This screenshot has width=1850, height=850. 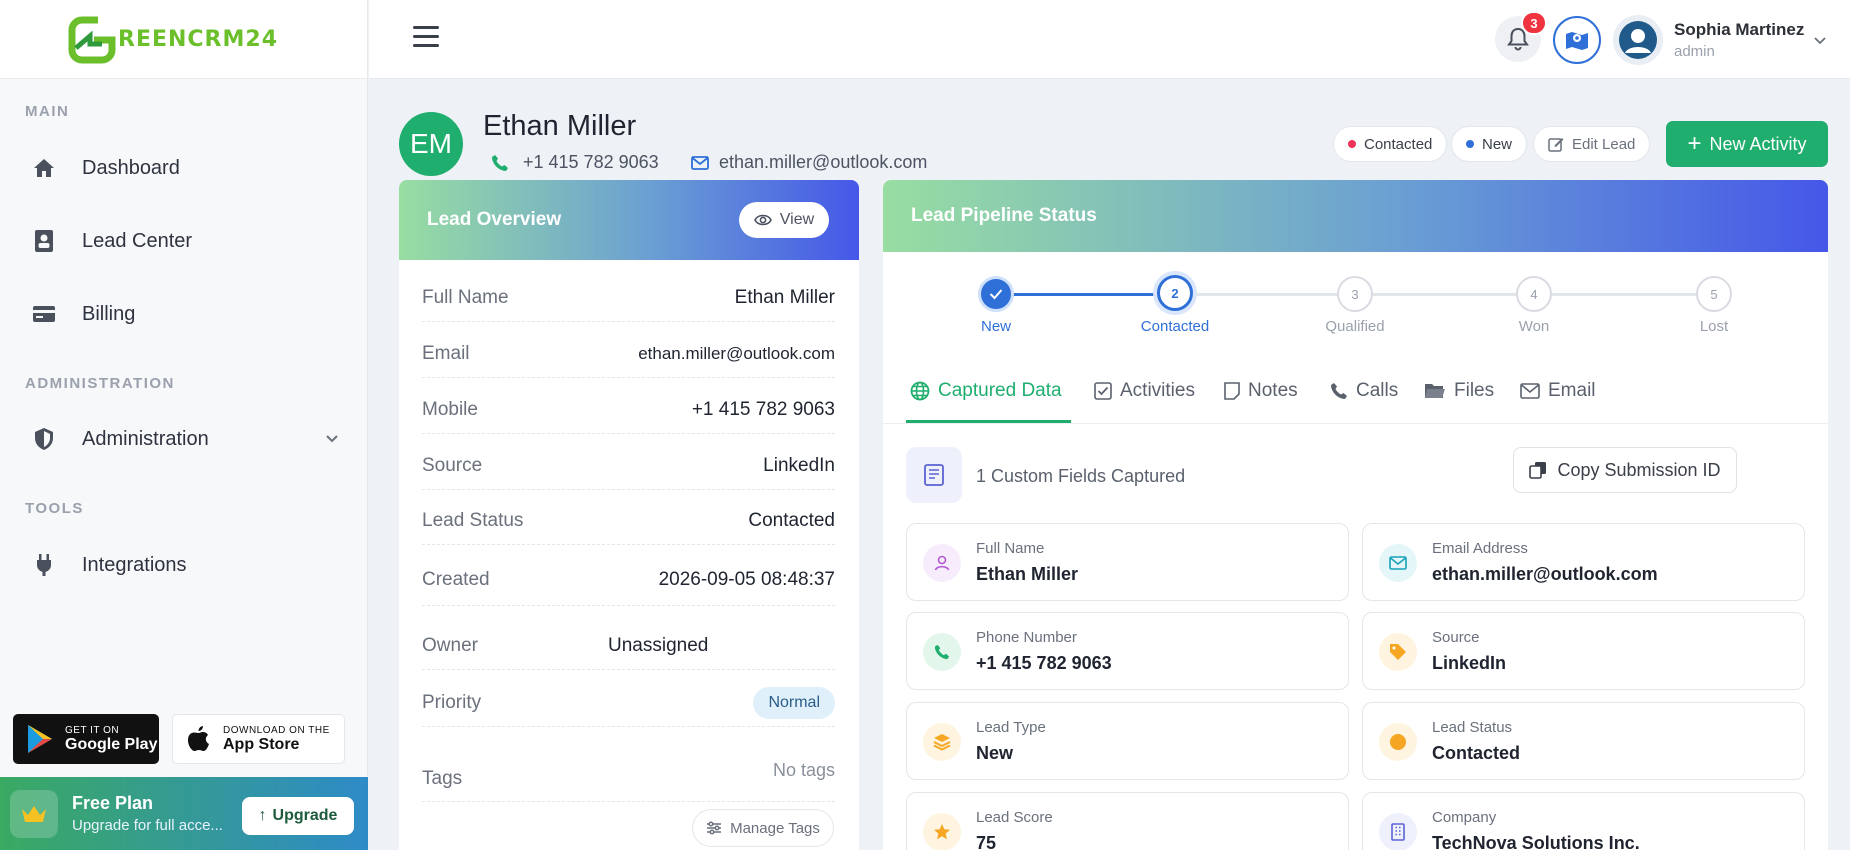 I want to click on chevron-down-icon, so click(x=332, y=438).